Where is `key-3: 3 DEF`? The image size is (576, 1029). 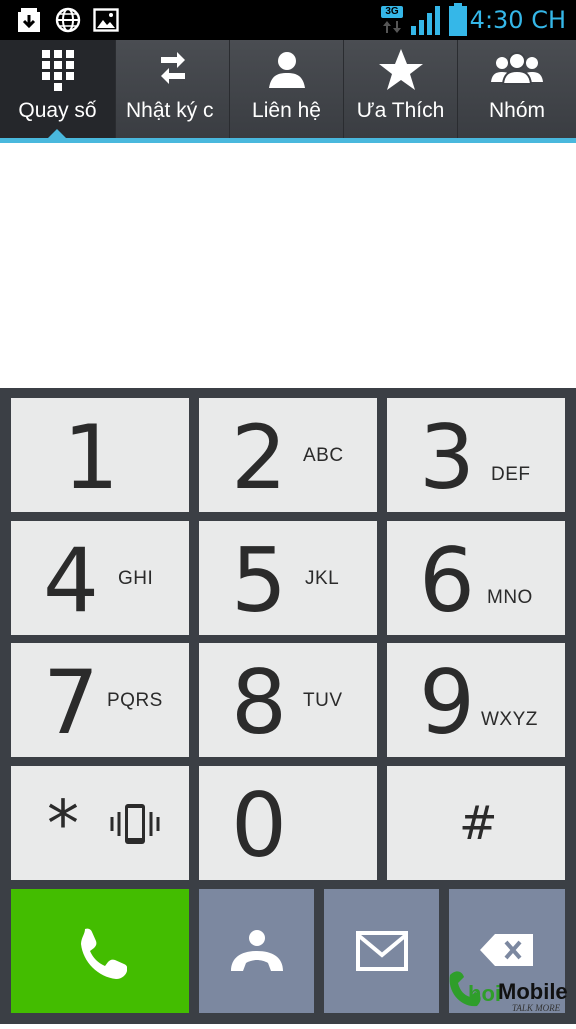
key-3: 3 DEF is located at coordinates (476, 455).